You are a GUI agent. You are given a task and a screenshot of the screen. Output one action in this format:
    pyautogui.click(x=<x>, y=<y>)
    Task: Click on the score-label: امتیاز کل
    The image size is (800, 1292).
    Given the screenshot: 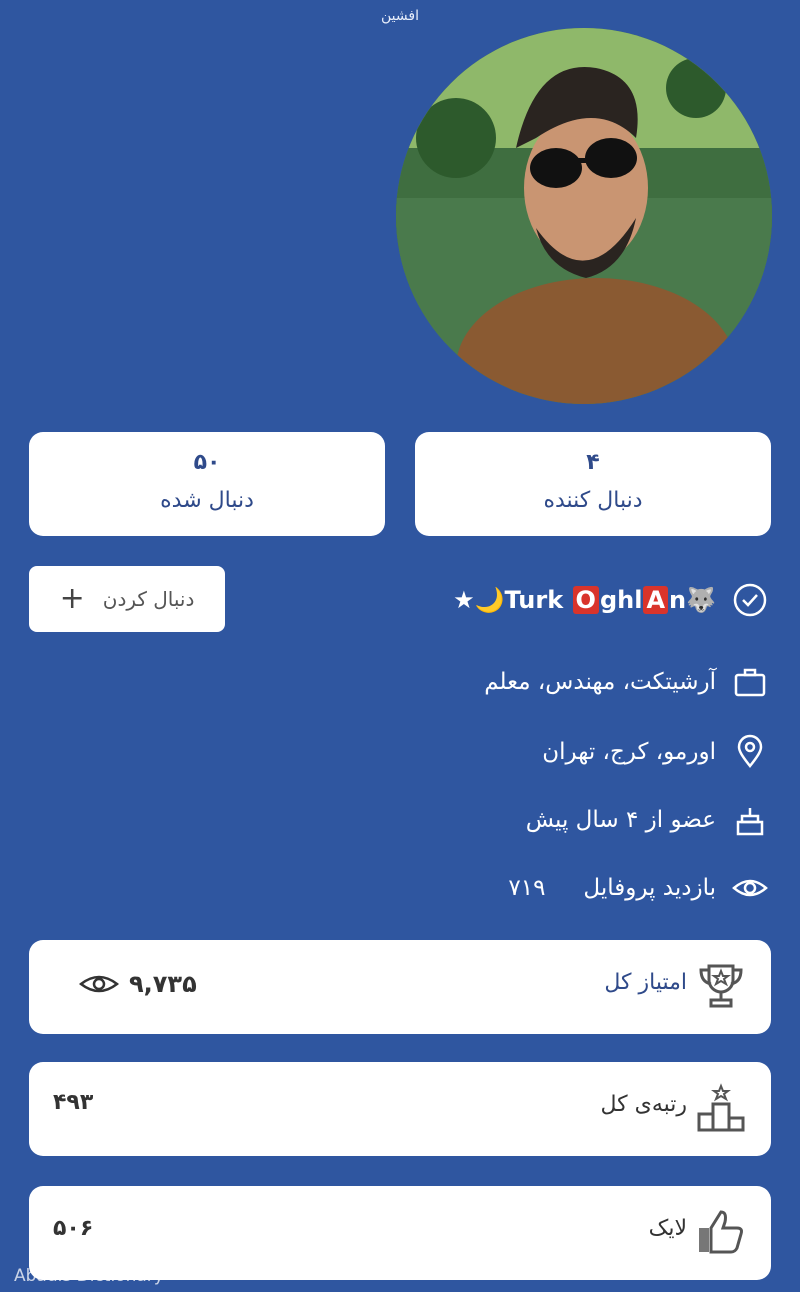 What is the action you would take?
    pyautogui.click(x=645, y=982)
    